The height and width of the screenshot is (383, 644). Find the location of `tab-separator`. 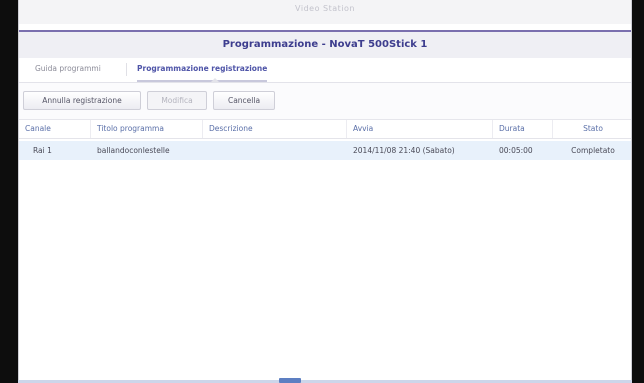

tab-separator is located at coordinates (126, 69).